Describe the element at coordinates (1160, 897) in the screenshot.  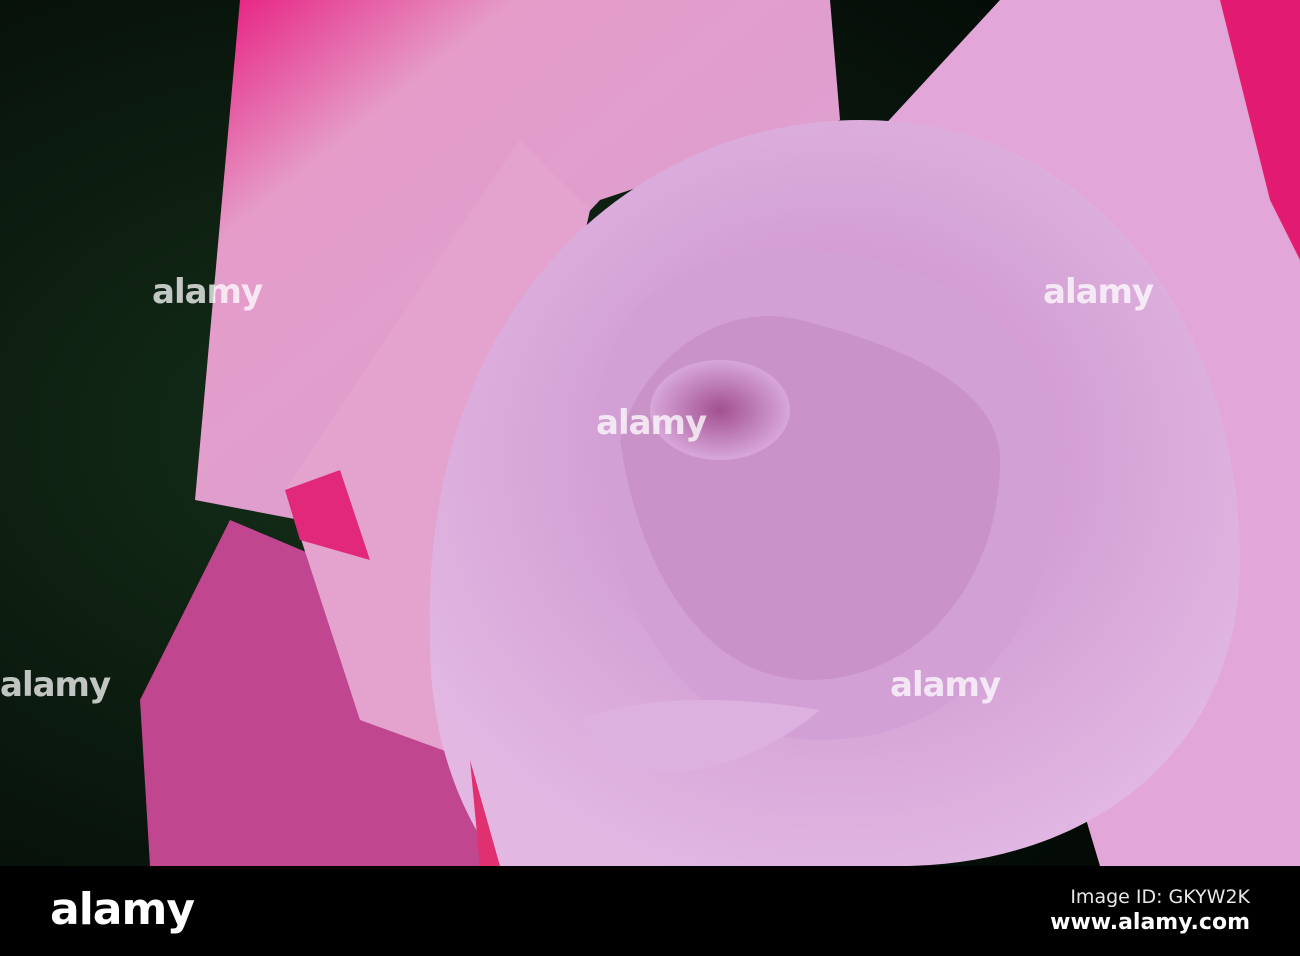
I see `image-id: Image ID: GKYW2K` at that location.